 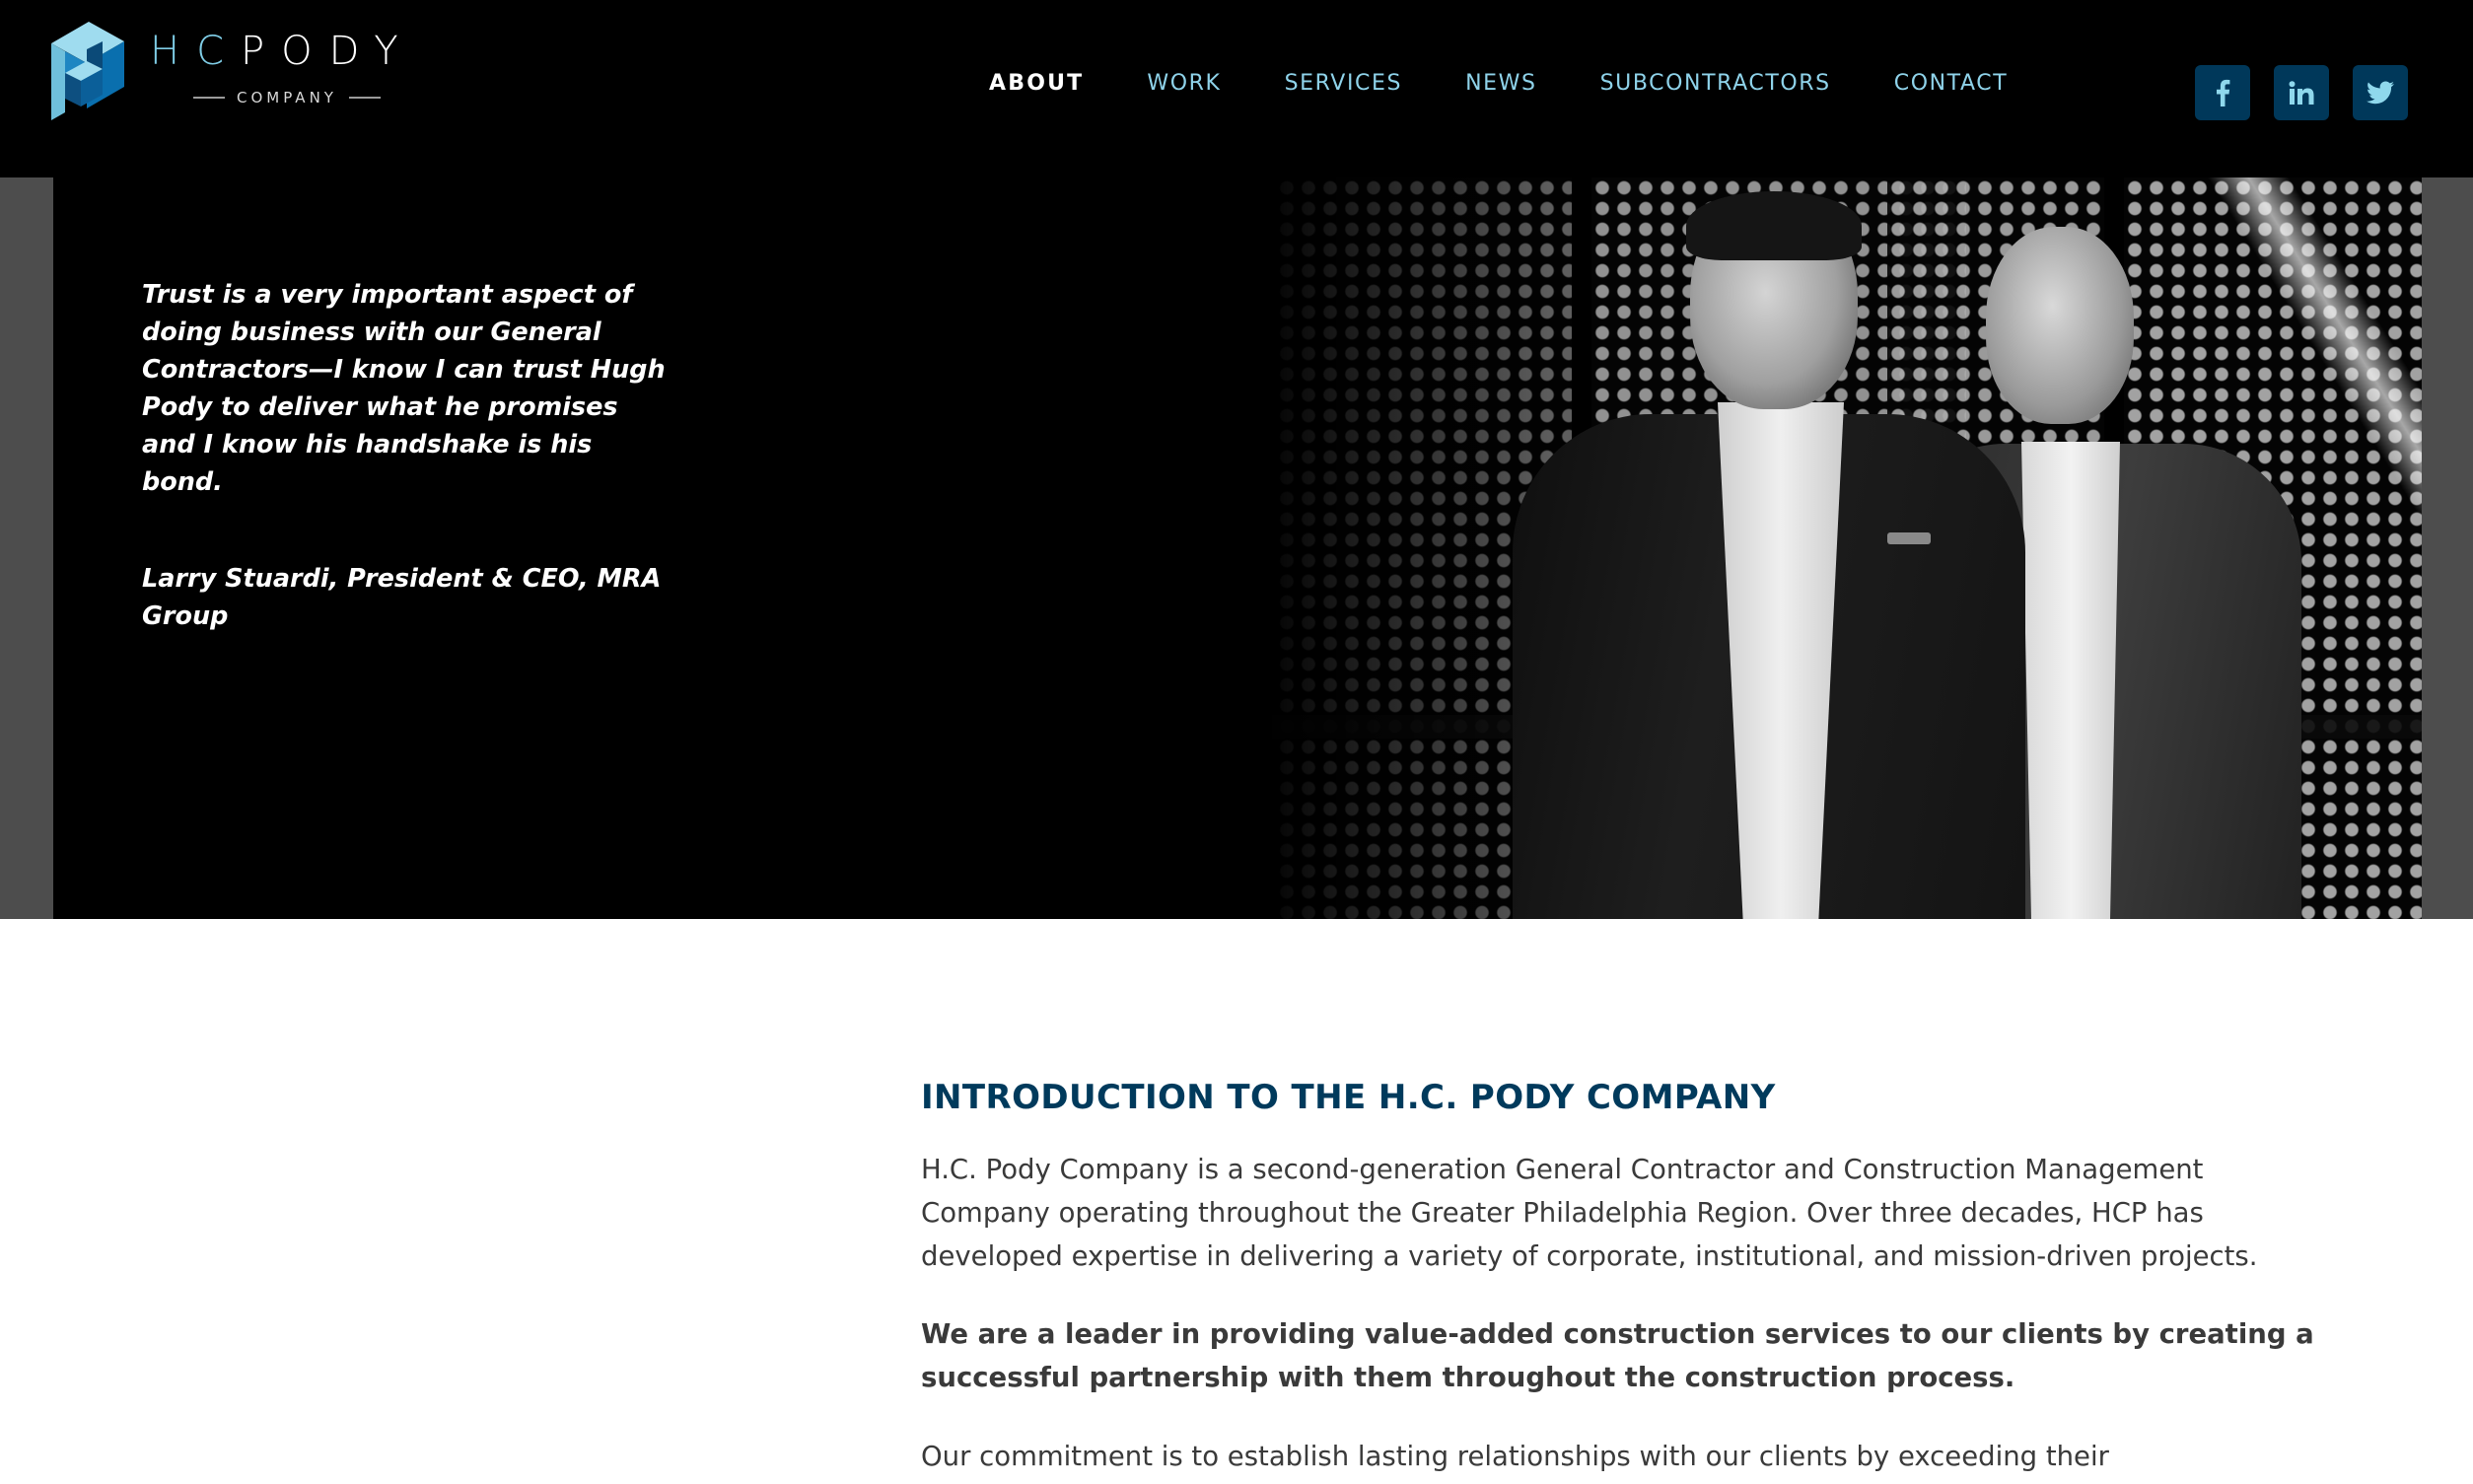 What do you see at coordinates (1774, 225) in the screenshot?
I see `person-left-hair` at bounding box center [1774, 225].